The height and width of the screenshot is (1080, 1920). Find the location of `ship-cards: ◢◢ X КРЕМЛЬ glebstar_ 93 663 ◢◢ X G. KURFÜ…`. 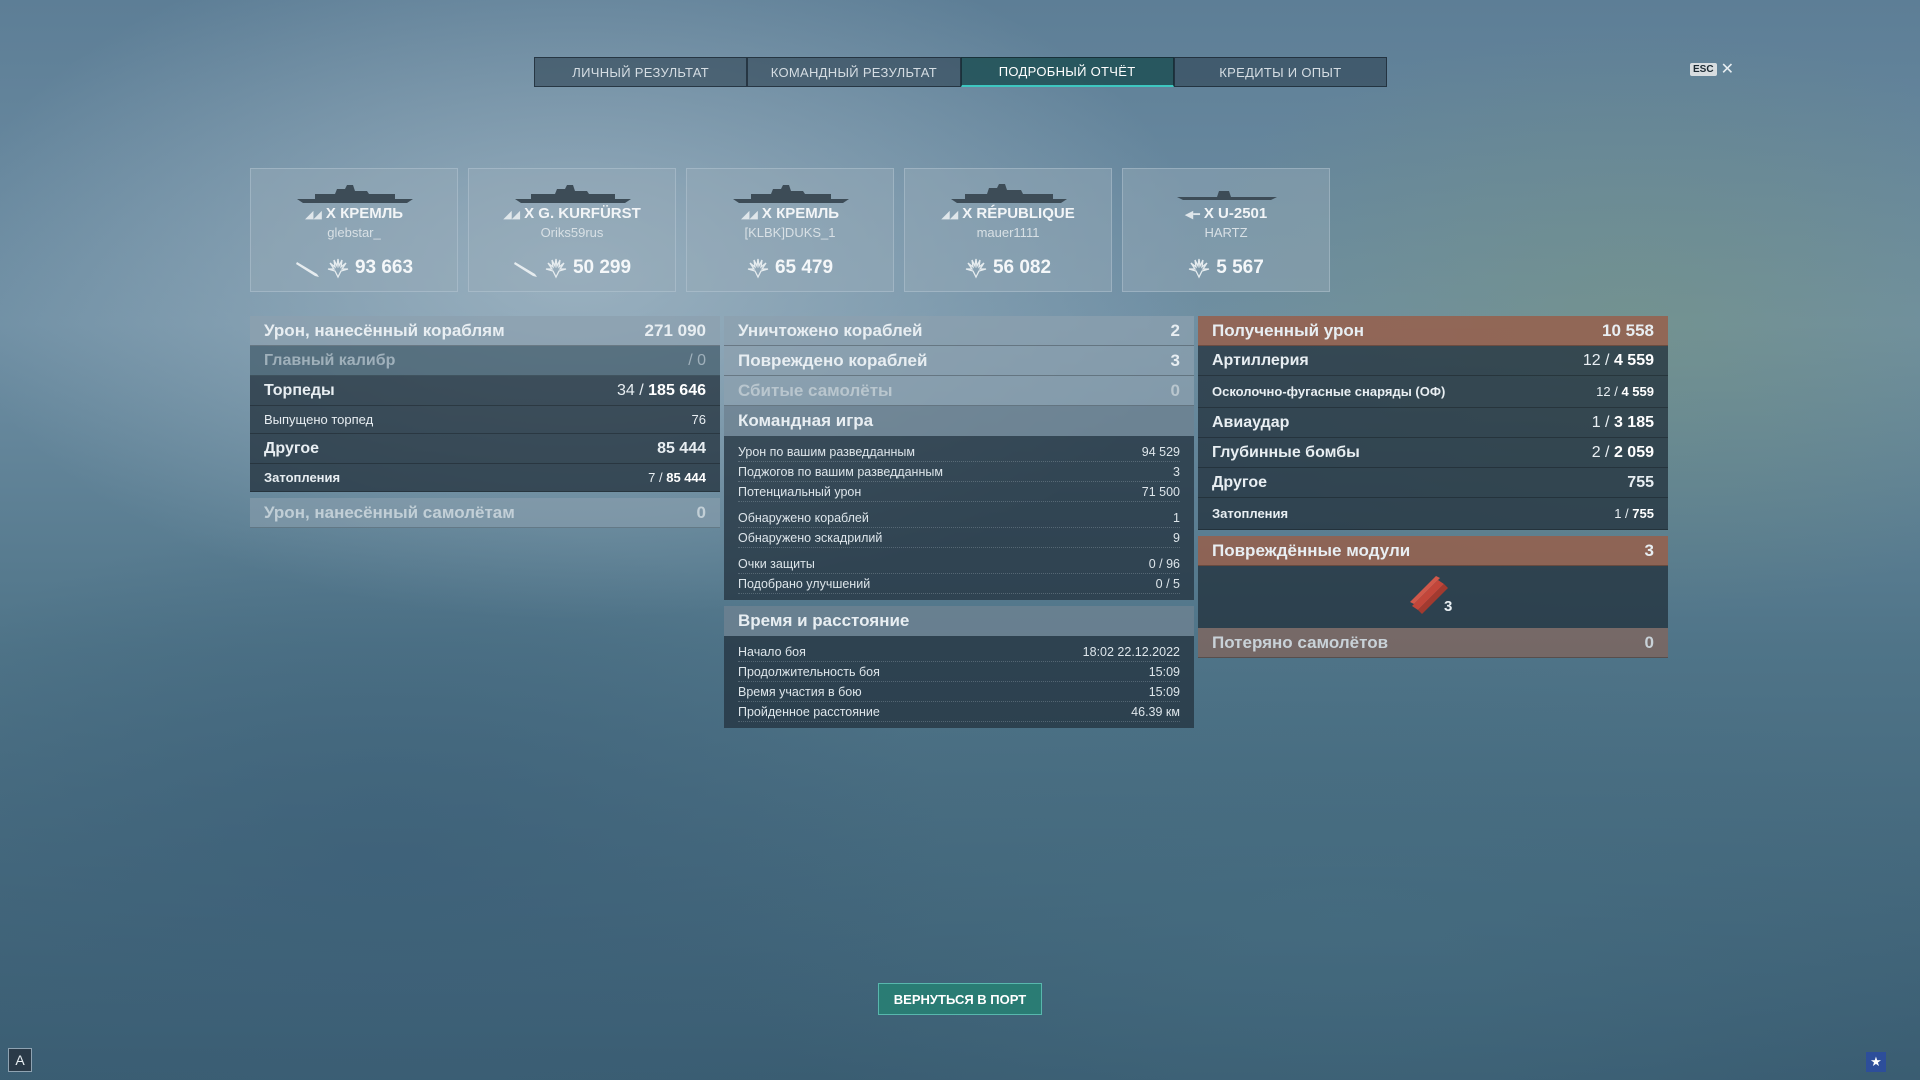

ship-cards: ◢◢ X КРЕМЛЬ glebstar_ 93 663 ◢◢ X G. KURFÜ… is located at coordinates (790, 230).